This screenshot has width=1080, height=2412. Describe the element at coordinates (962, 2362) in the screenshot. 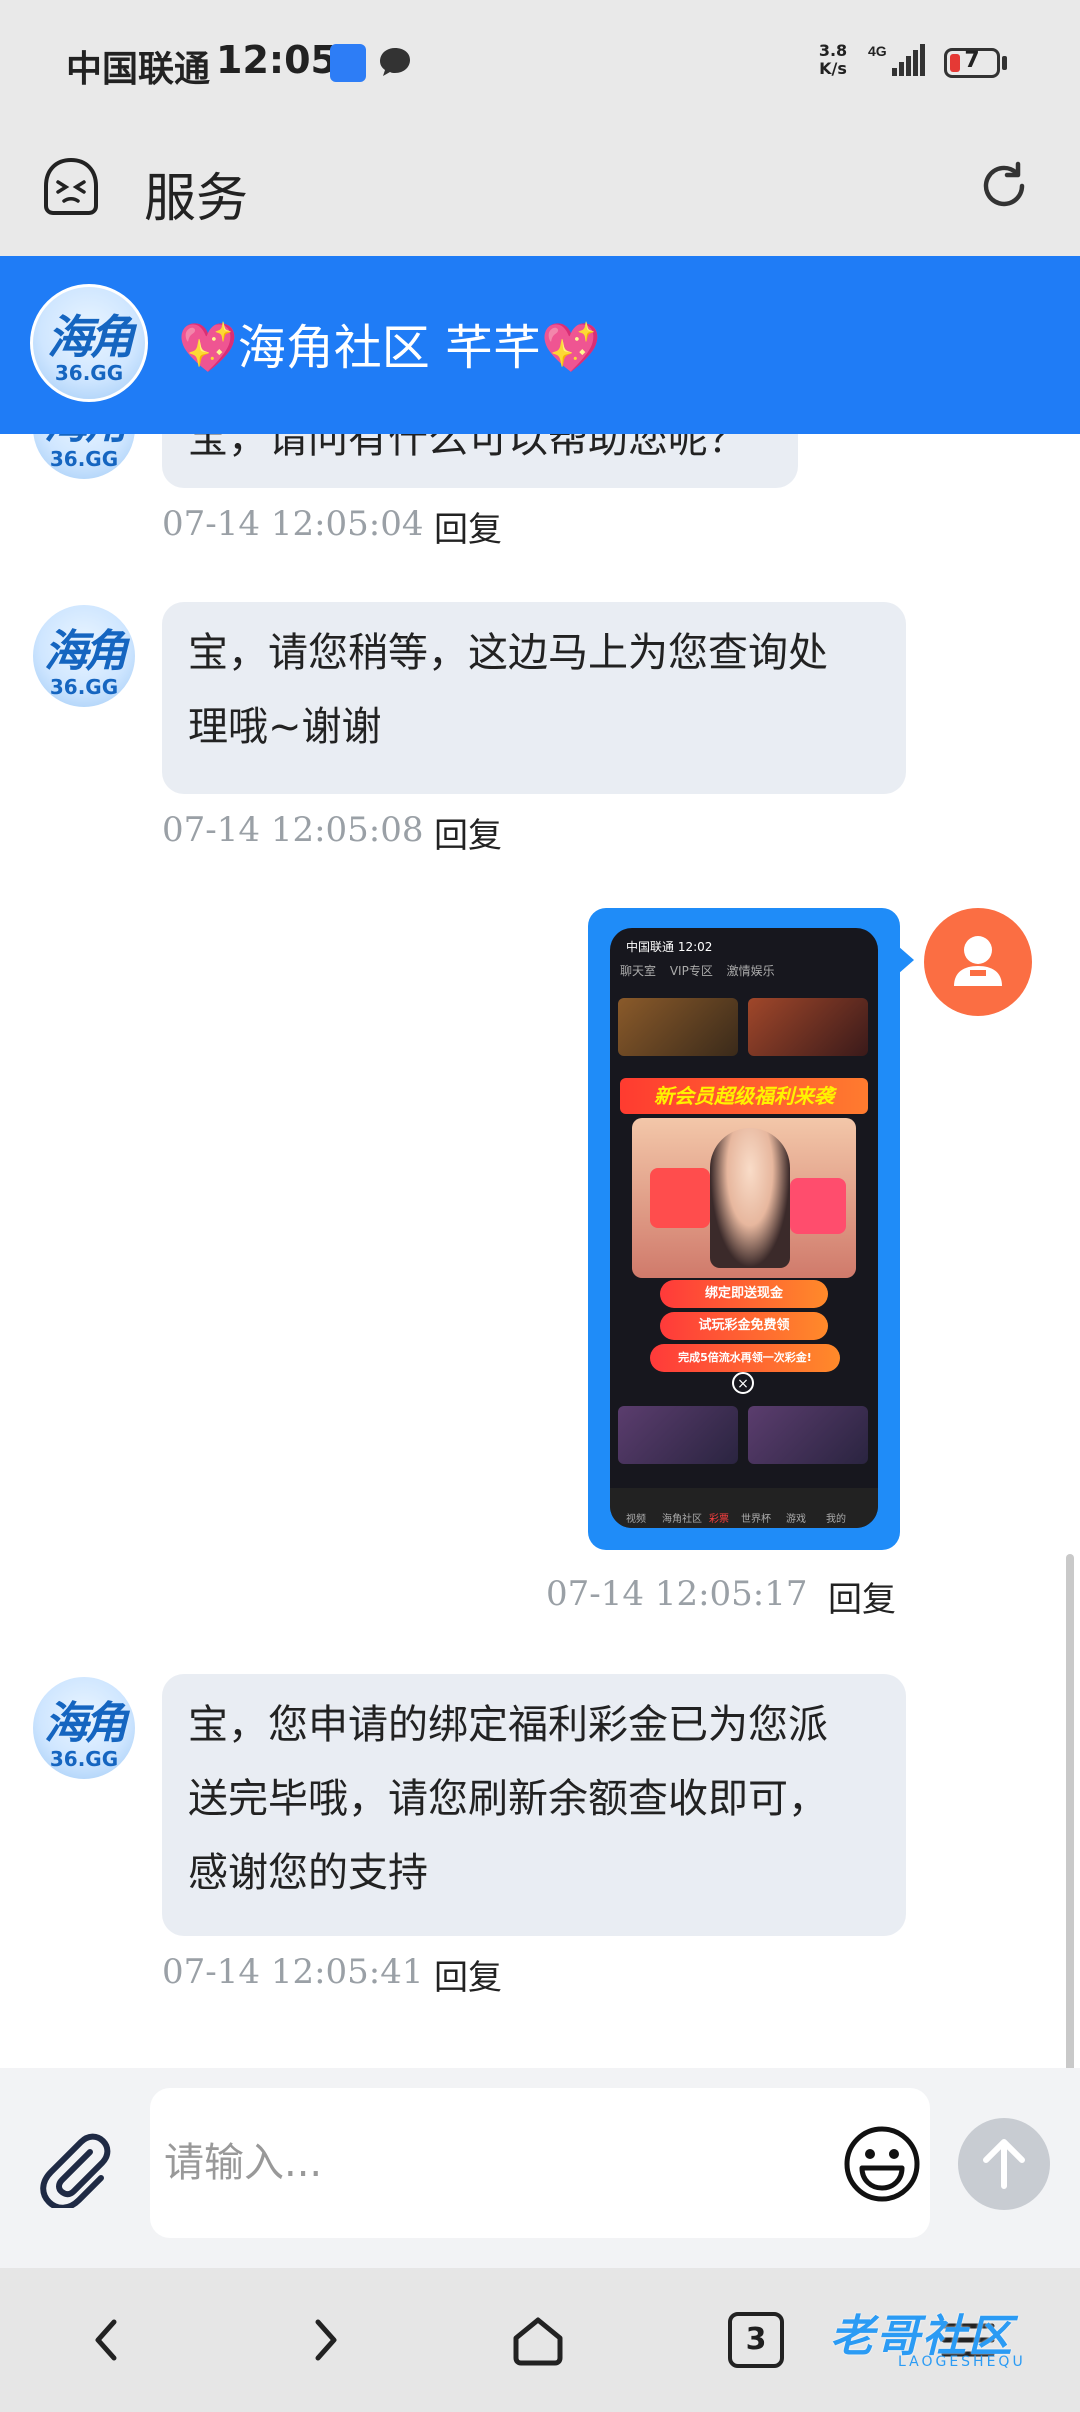

I see `watermark-sub: LAOGESHEQU` at that location.